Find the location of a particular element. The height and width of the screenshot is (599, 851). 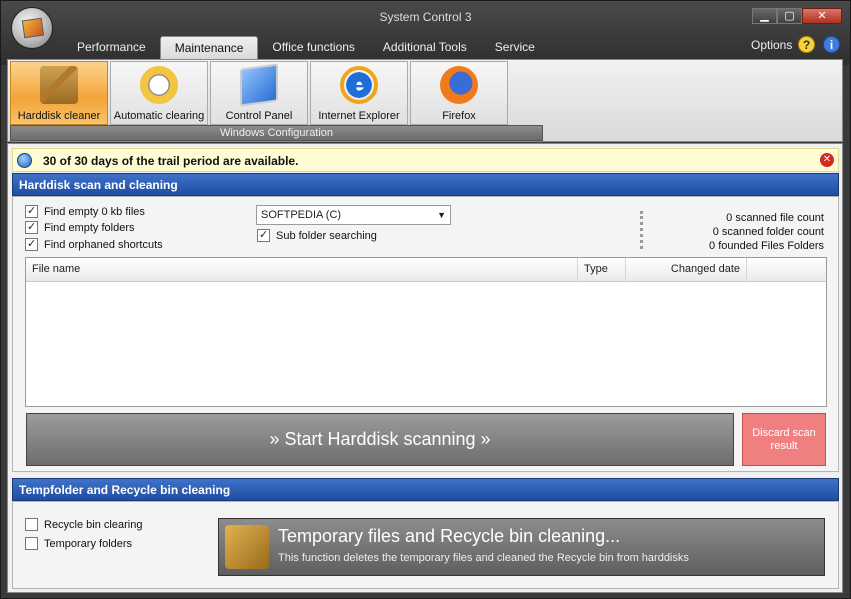

find-empty-folders-checkbox: Find empty folders is located at coordinates (80, 227).